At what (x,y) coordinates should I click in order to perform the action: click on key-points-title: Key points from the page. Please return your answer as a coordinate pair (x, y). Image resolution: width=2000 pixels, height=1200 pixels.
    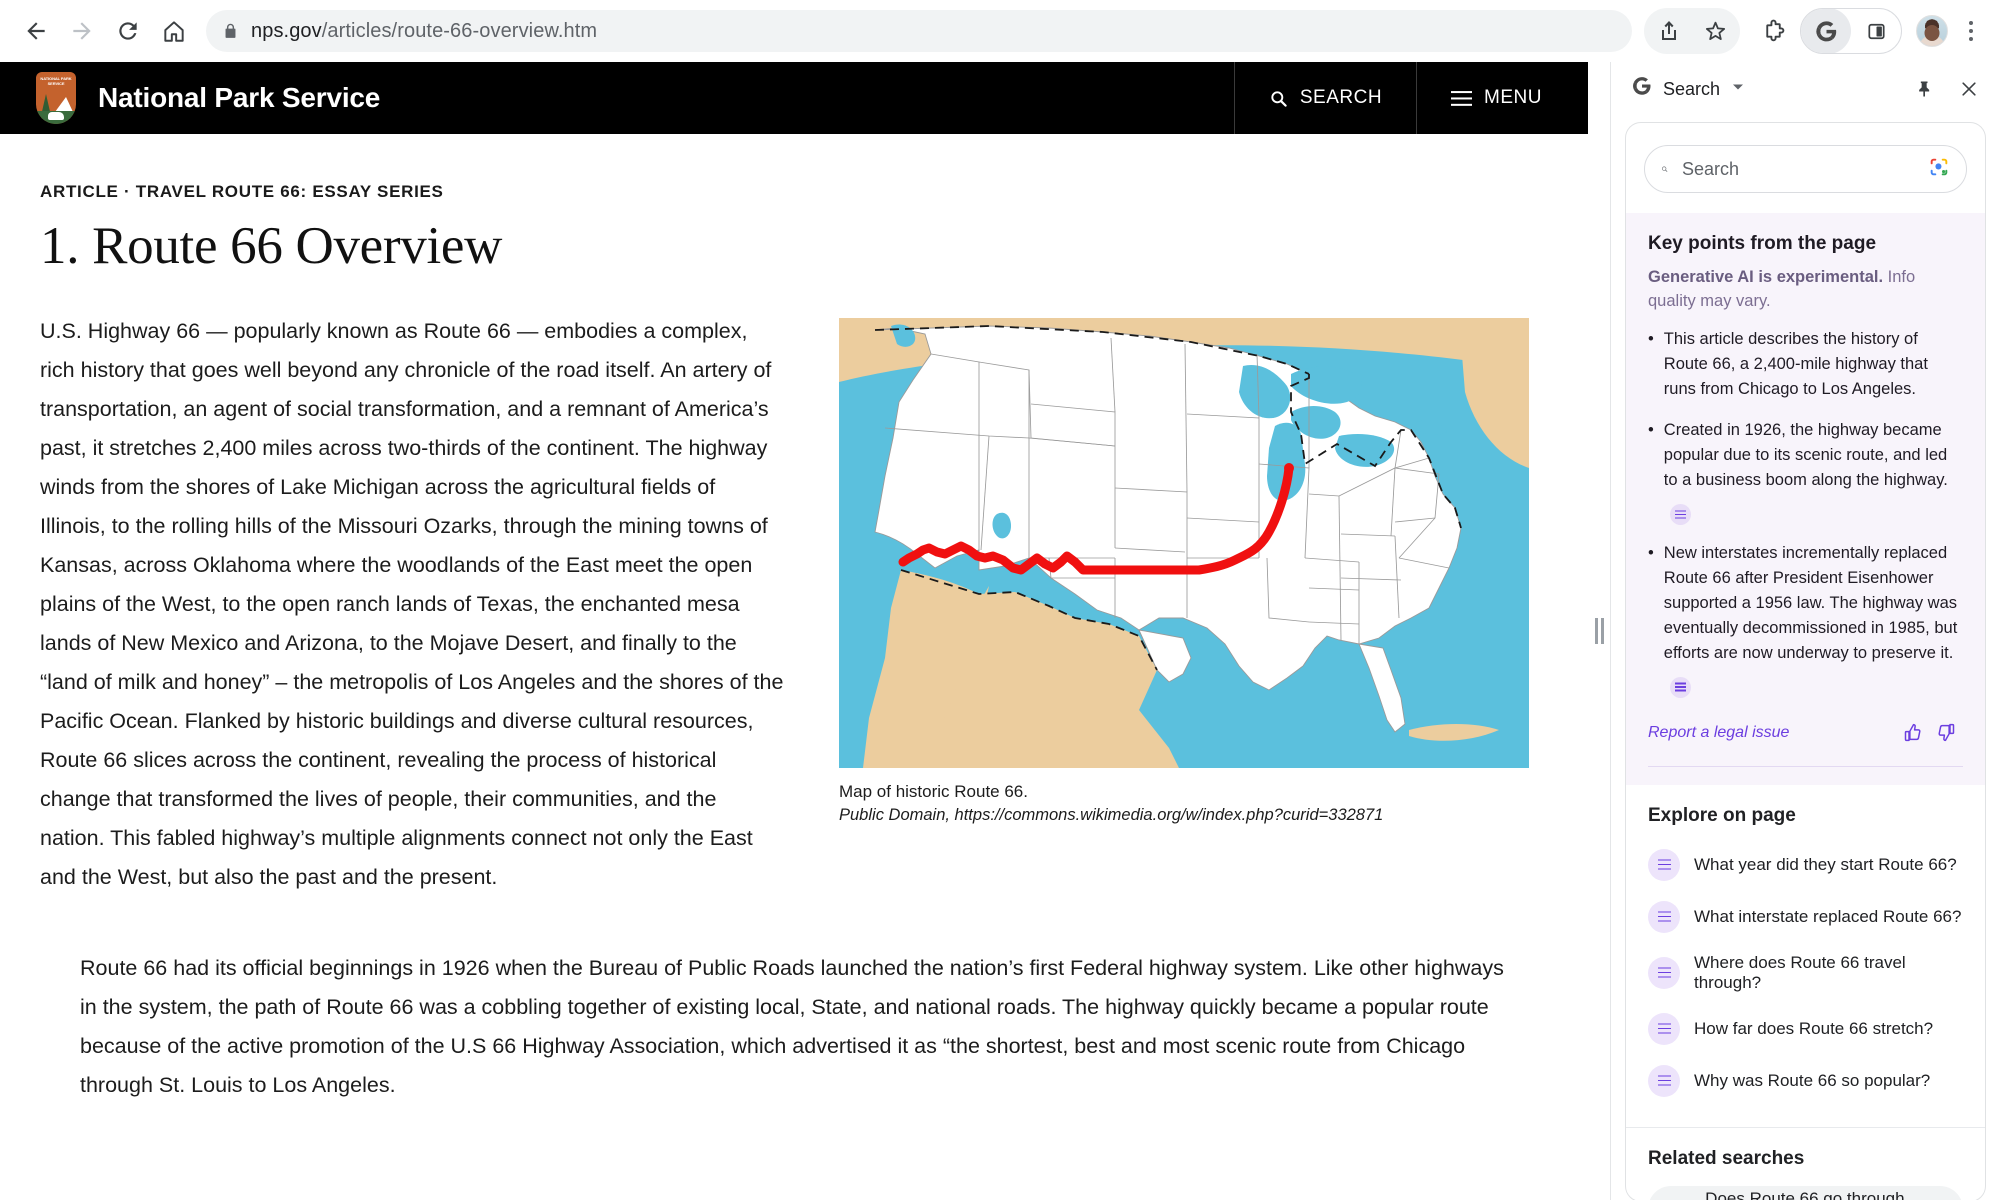
    Looking at the image, I should click on (1762, 243).